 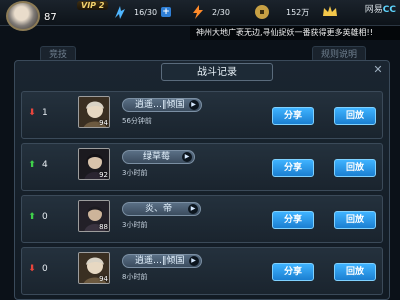 I want to click on battle-record-row: ⬆ 0 88 炎、帝 ▶ 3小时前 分享 回放, so click(x=202, y=219).